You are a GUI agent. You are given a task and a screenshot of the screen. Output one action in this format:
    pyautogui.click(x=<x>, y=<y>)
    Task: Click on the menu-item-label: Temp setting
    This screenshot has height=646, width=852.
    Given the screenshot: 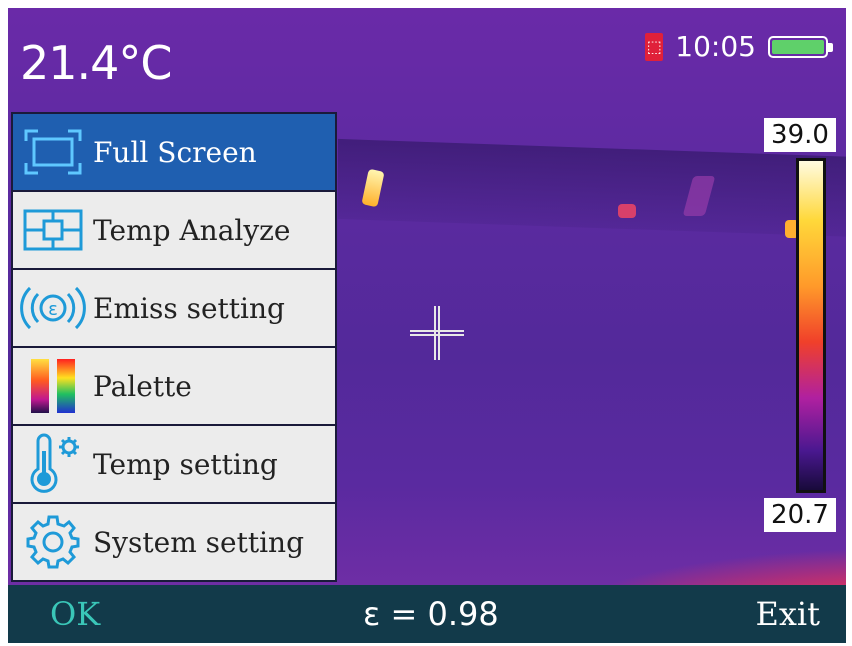 What is the action you would take?
    pyautogui.click(x=185, y=464)
    